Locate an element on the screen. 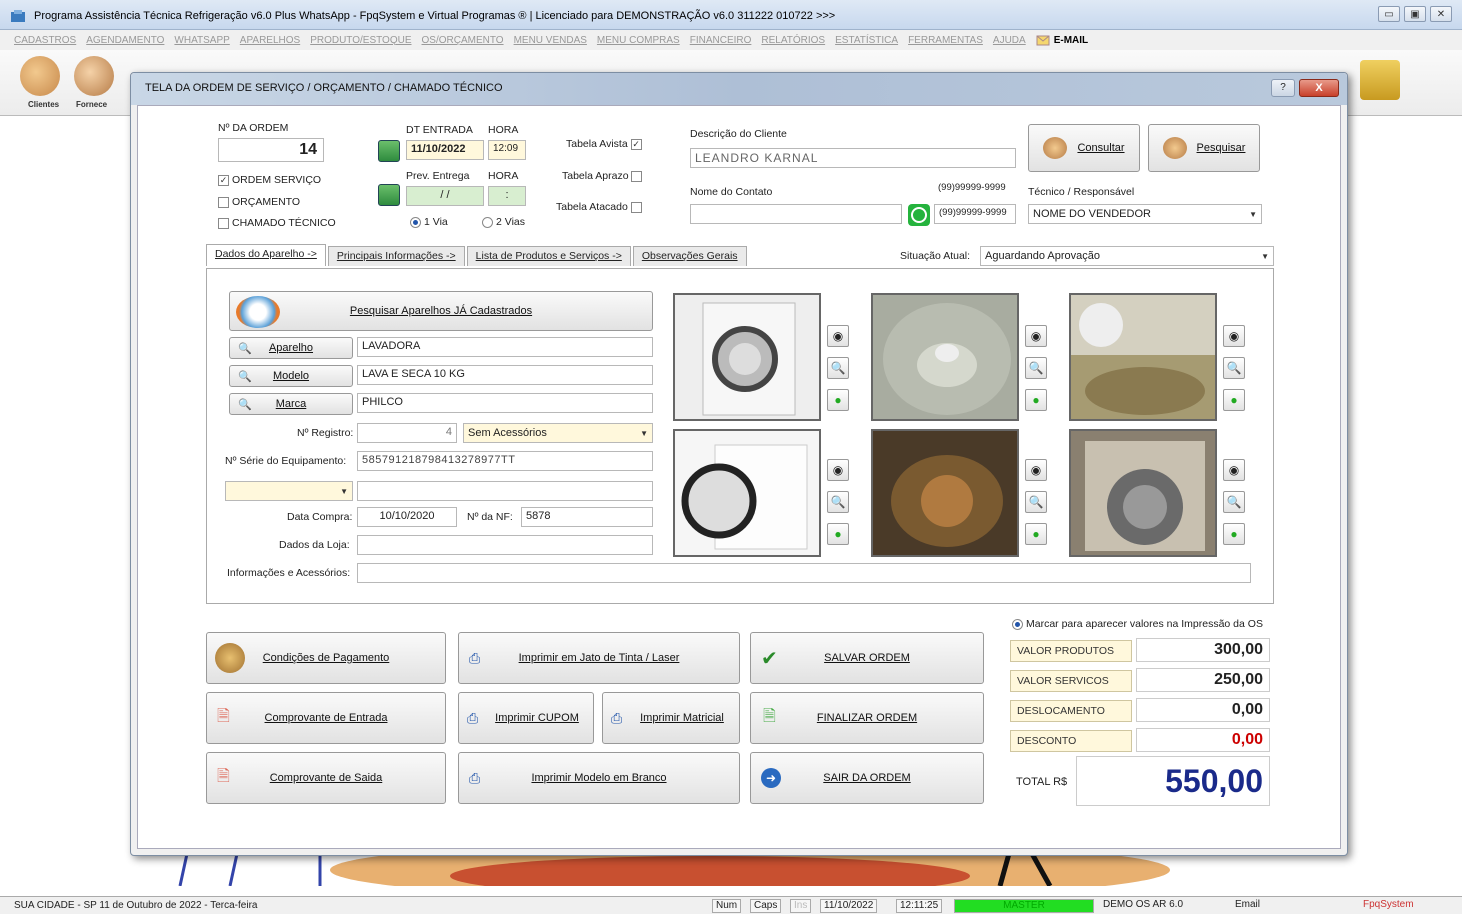 The width and height of the screenshot is (1462, 914). finish-order-button: 🗎 FINALIZAR ORDEM is located at coordinates (867, 718).